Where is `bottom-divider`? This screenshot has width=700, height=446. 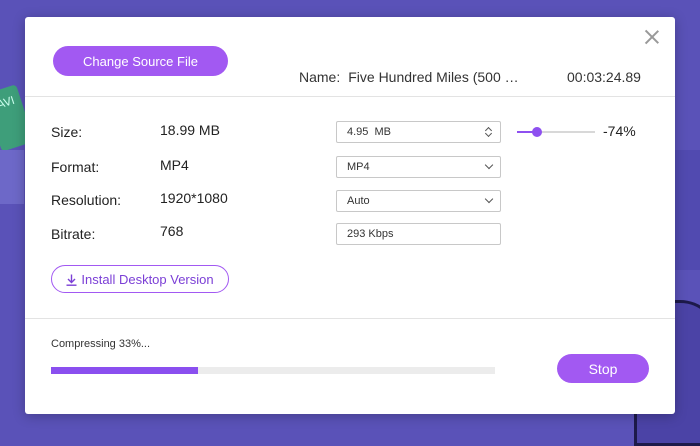 bottom-divider is located at coordinates (350, 318).